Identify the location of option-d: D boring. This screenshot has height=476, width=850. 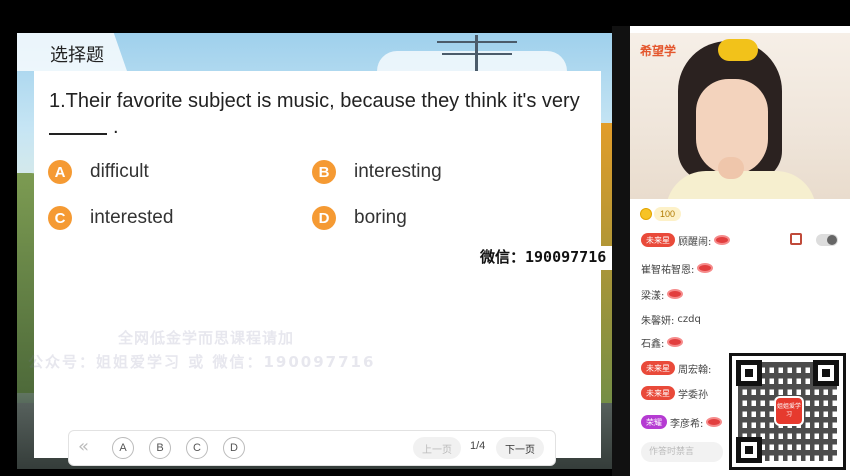
(359, 218).